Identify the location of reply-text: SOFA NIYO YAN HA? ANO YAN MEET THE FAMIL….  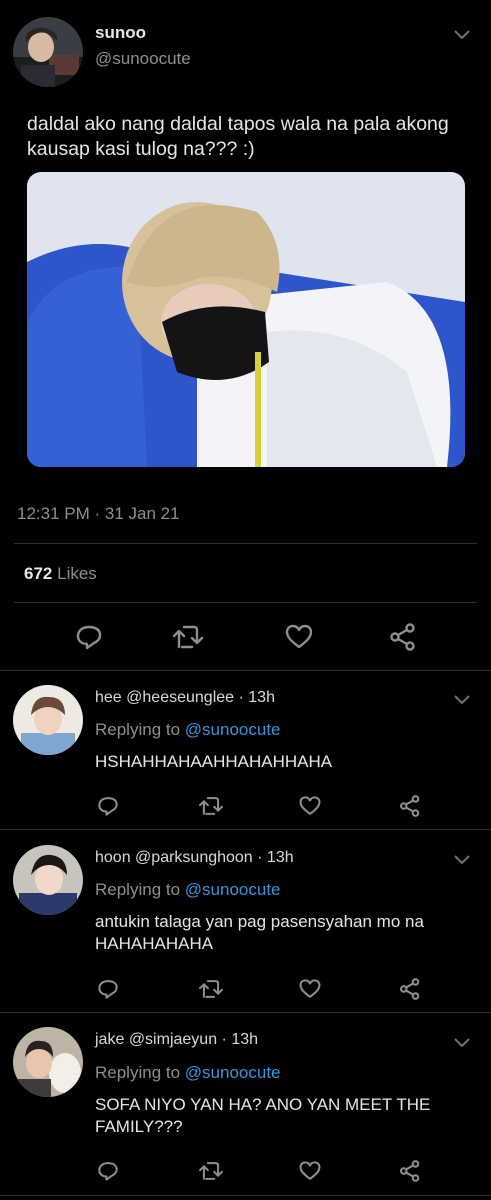
(263, 1115).